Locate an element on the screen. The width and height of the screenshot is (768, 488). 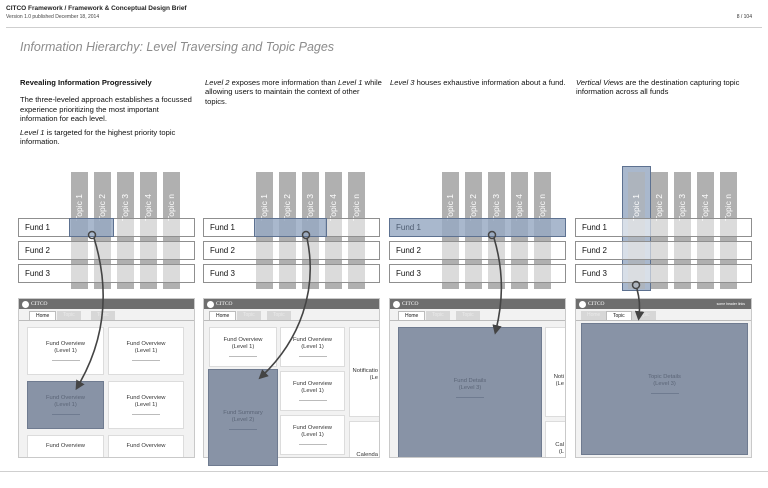
card-calendar: Calenda is located at coordinates (364, 439).